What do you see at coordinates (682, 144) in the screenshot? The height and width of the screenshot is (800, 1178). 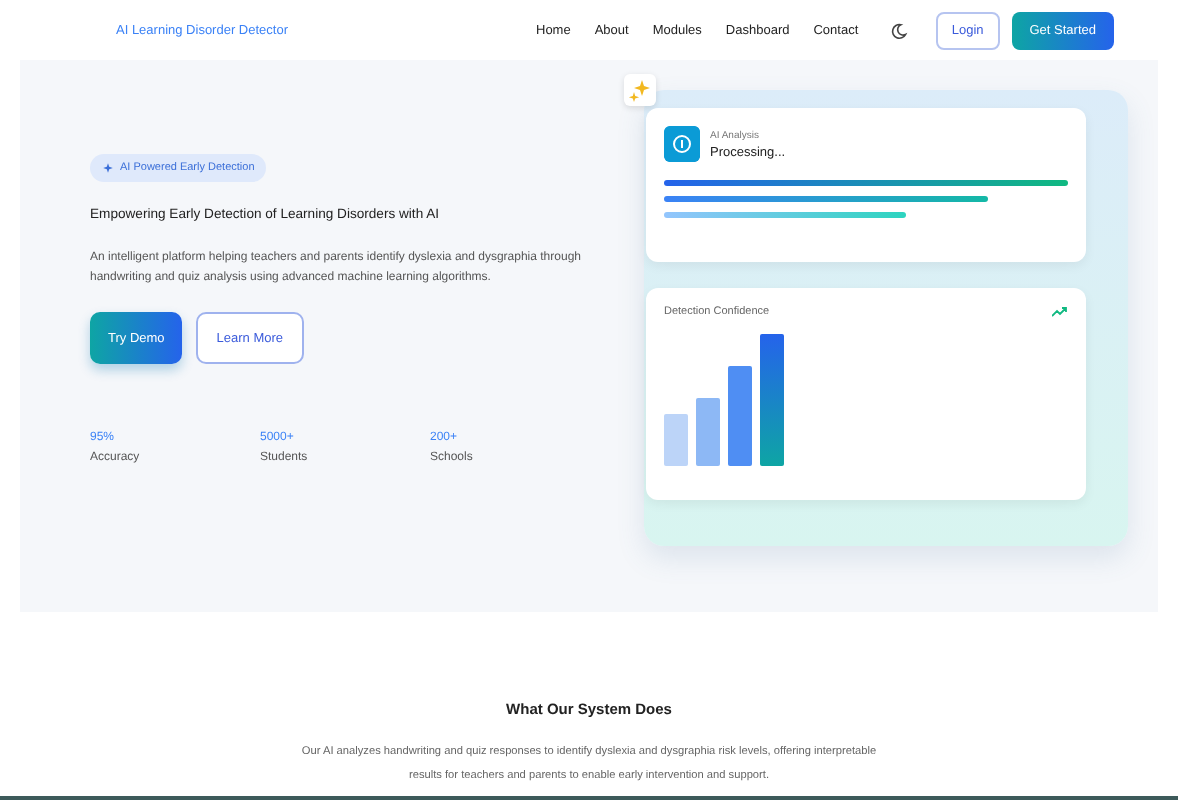 I see `info-icon` at bounding box center [682, 144].